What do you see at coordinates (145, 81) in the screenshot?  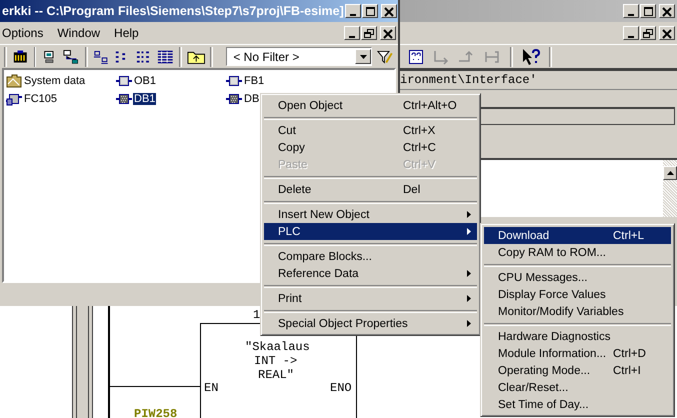 I see `object-item: OB1` at bounding box center [145, 81].